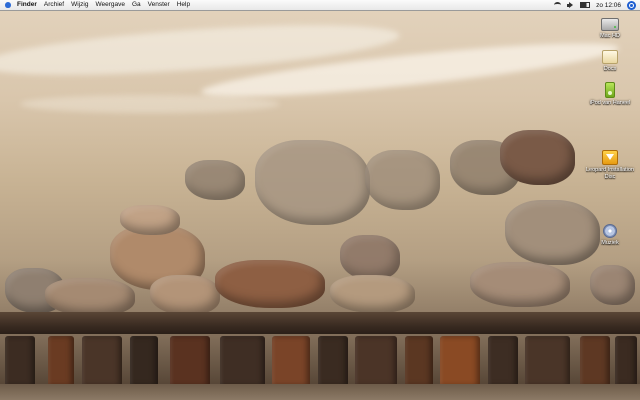 The image size is (640, 400). I want to click on desktop-icon-docs: Docs, so click(610, 61).